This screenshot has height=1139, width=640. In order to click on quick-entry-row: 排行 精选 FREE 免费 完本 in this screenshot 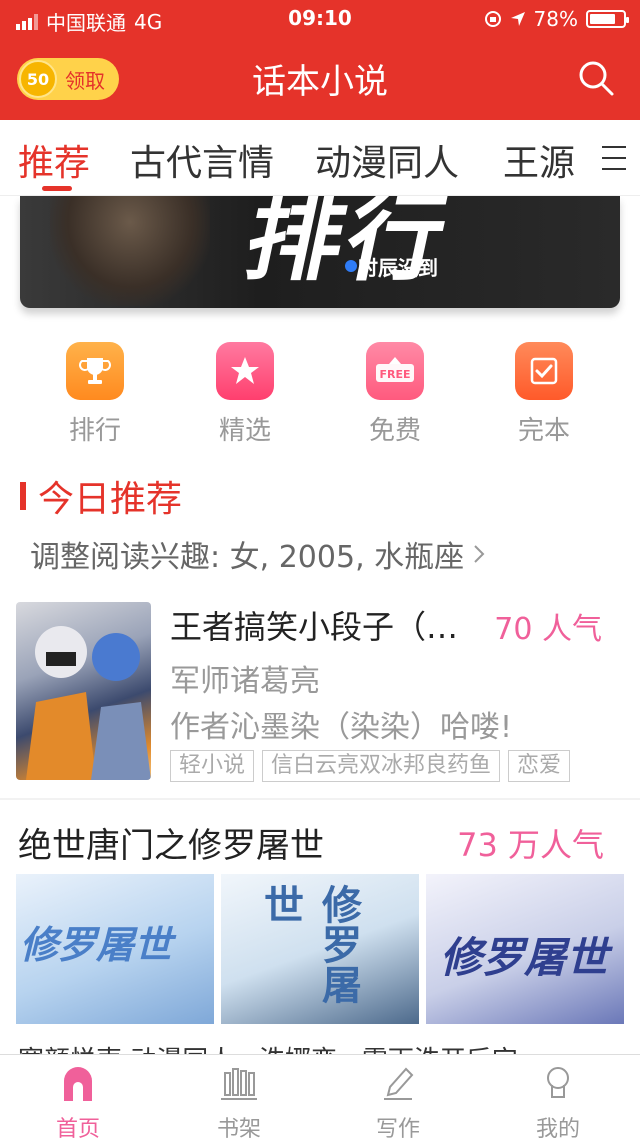, I will do `click(320, 397)`.